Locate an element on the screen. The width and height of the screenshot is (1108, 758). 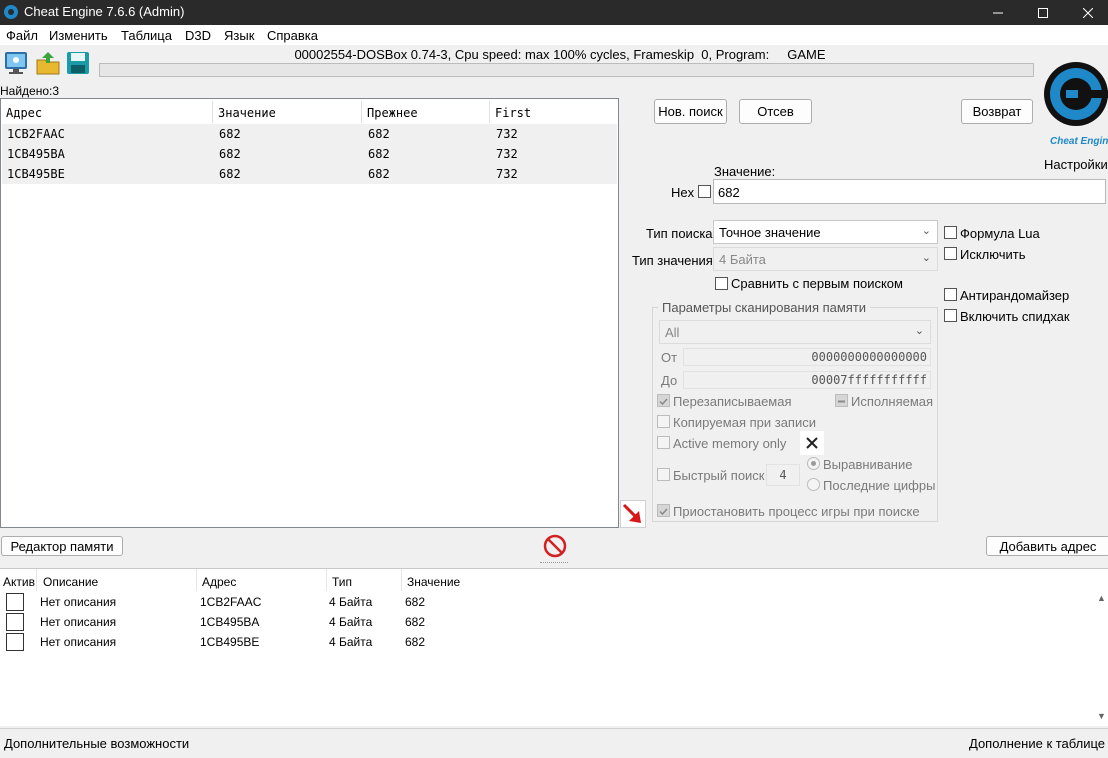
undo-scan-button: Возврат is located at coordinates (997, 111).